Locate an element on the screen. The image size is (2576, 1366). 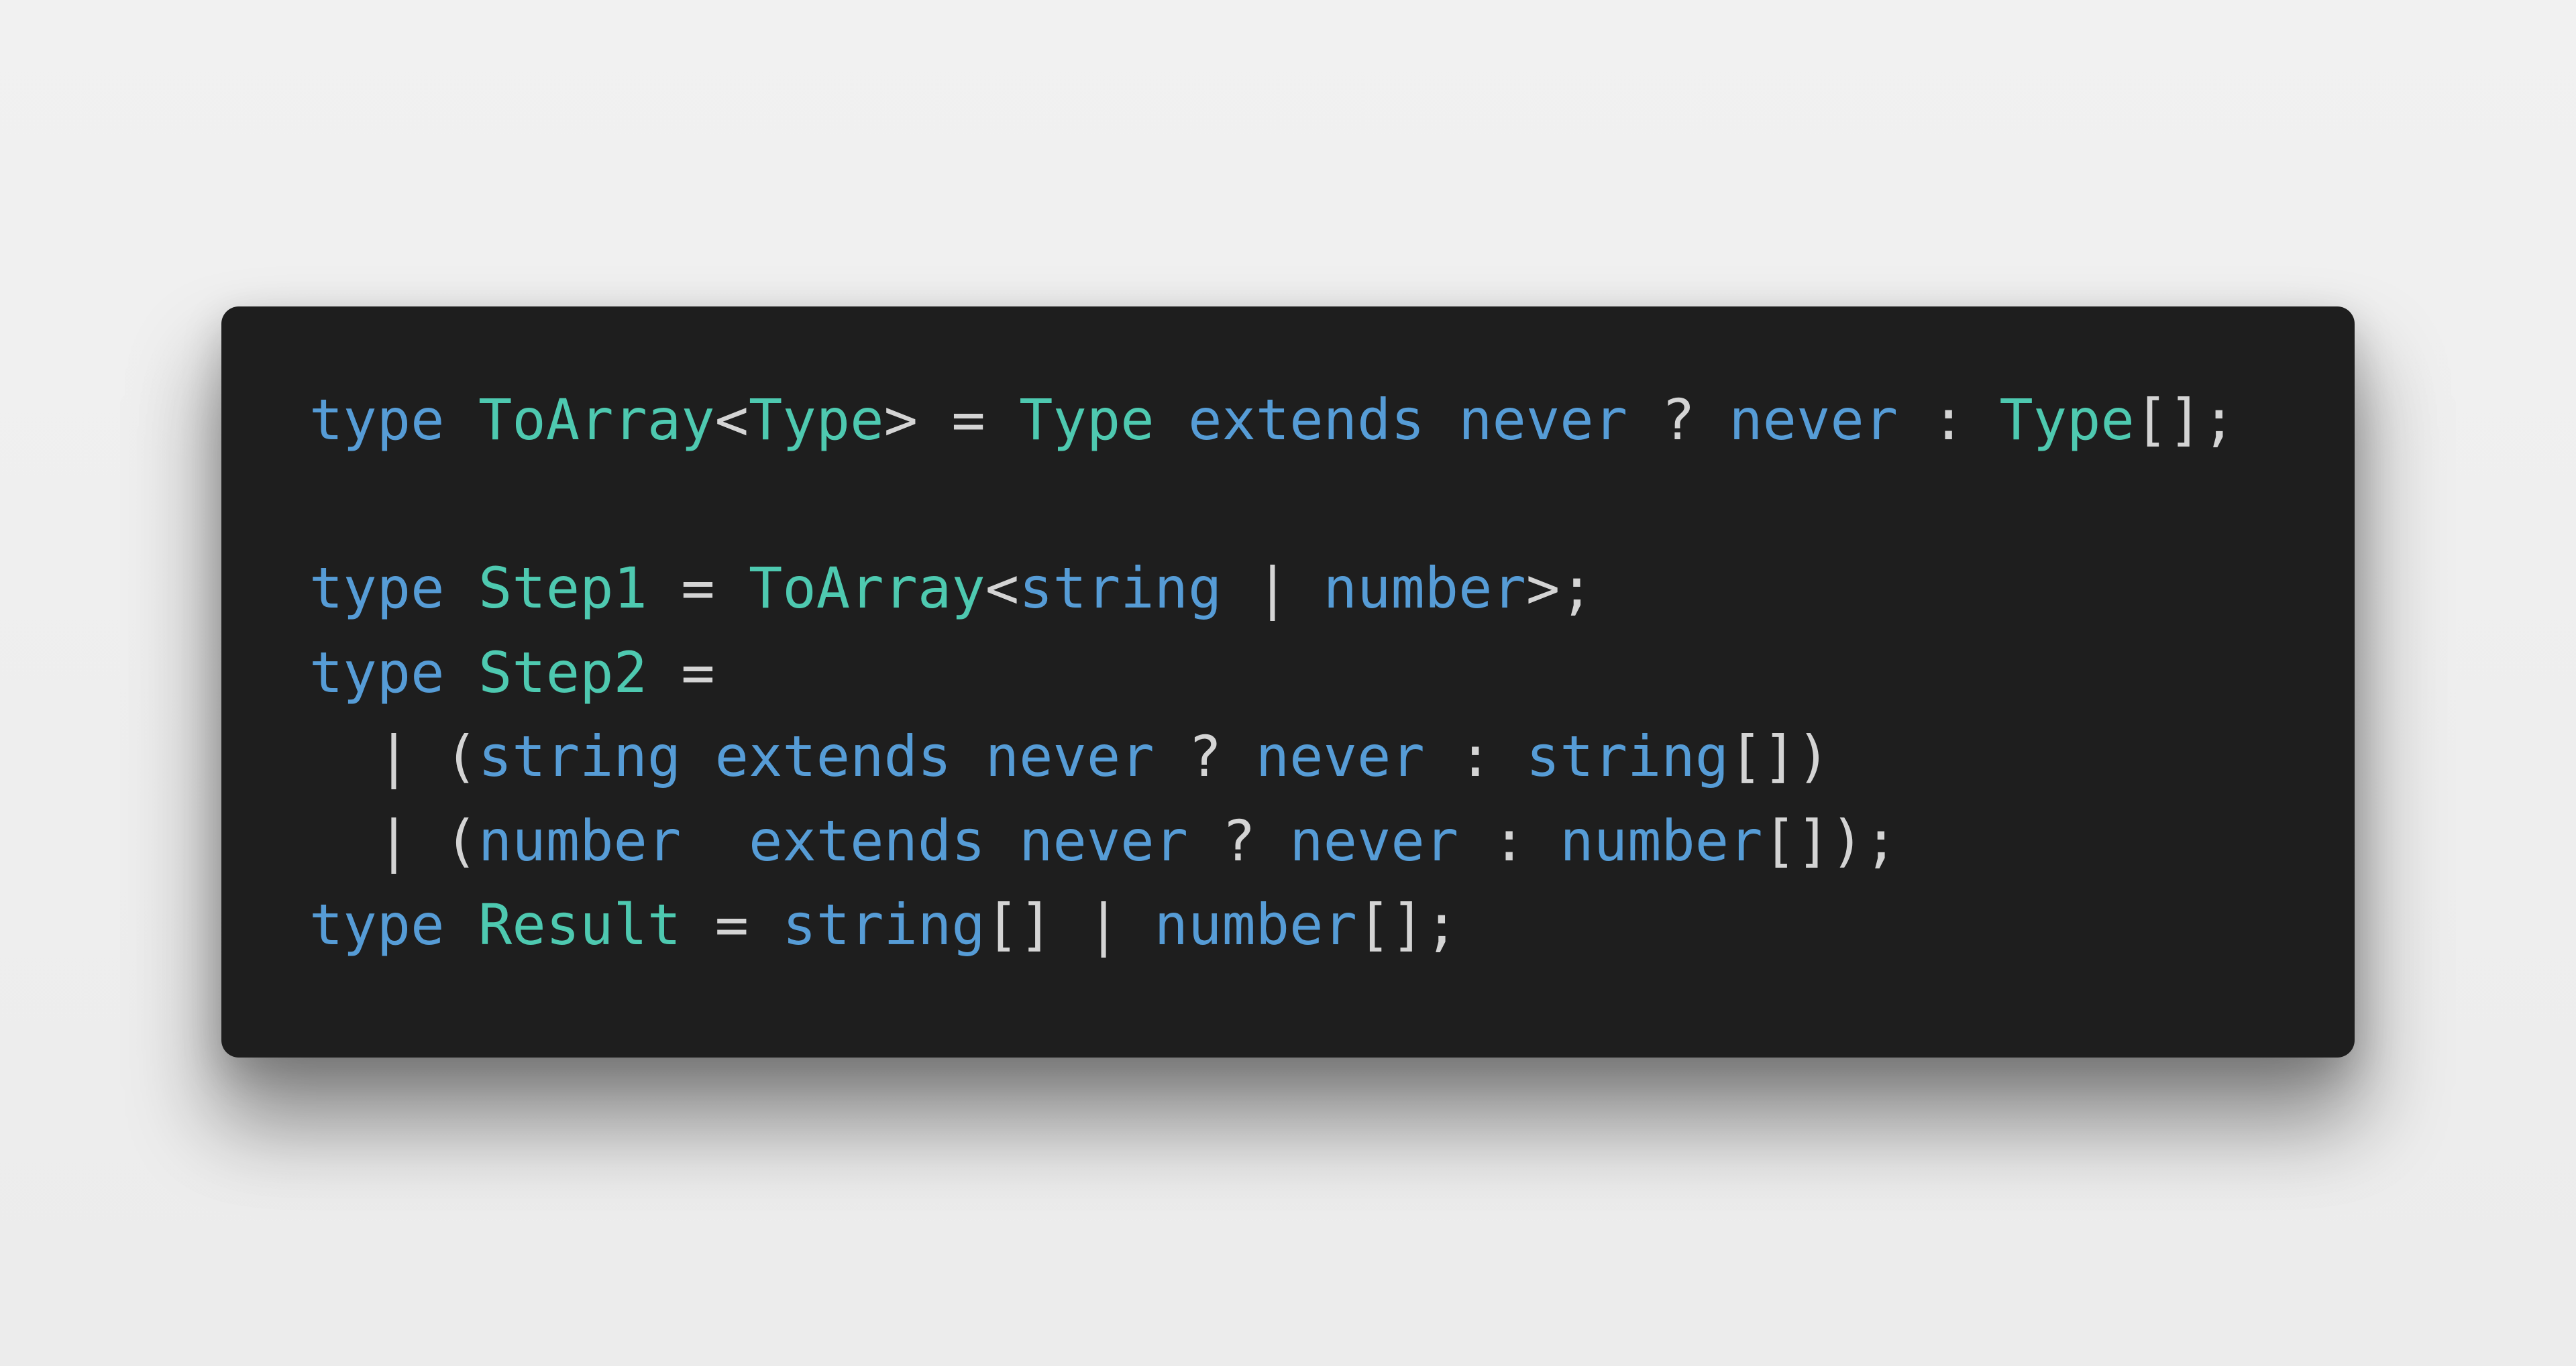
type-name-token: Result is located at coordinates (580, 925).